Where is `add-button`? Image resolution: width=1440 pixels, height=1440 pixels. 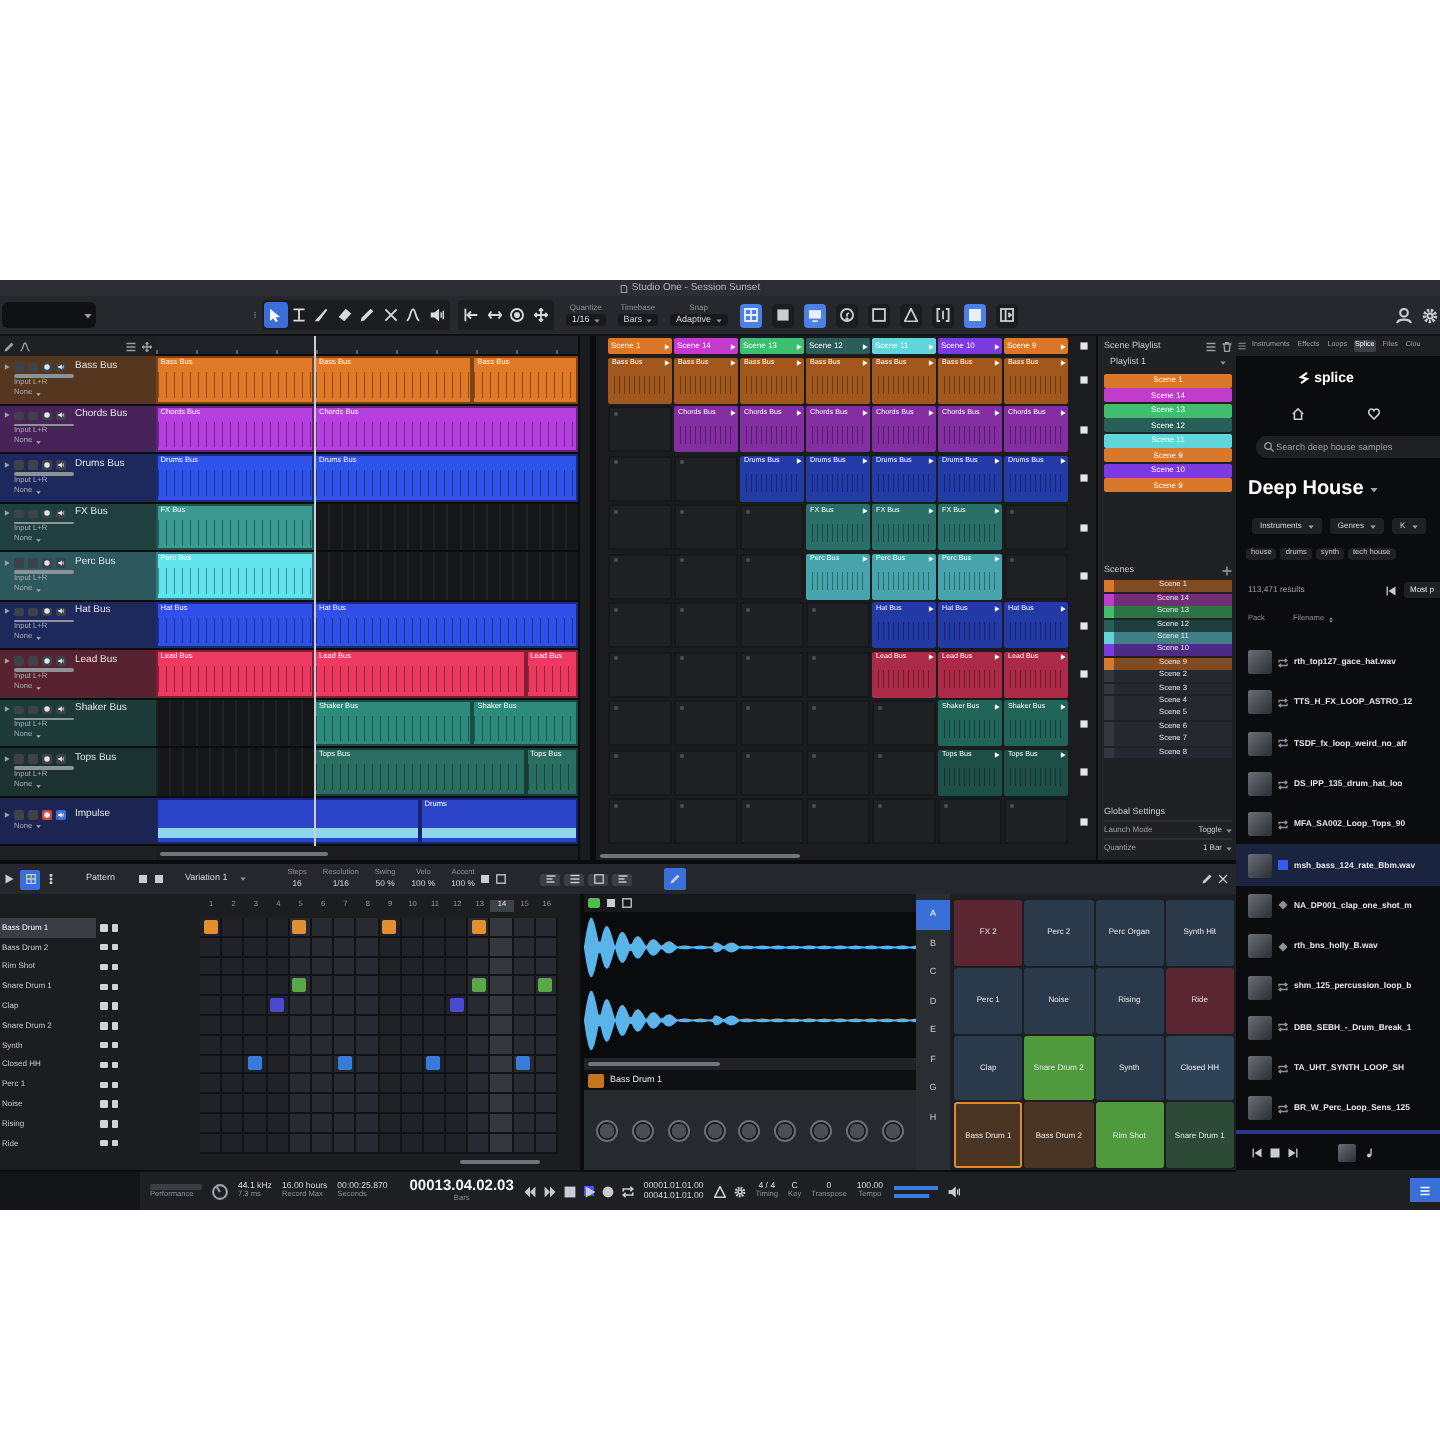
add-button is located at coordinates (1227, 570).